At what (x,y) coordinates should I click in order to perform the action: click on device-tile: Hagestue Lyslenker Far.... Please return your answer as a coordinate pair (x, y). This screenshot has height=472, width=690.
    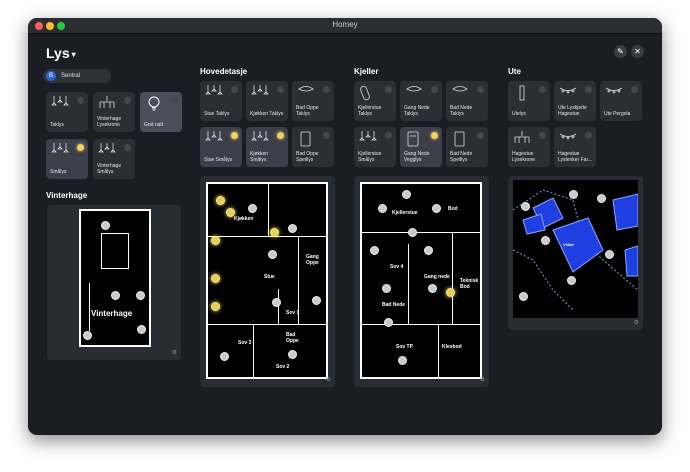
    Looking at the image, I should click on (575, 147).